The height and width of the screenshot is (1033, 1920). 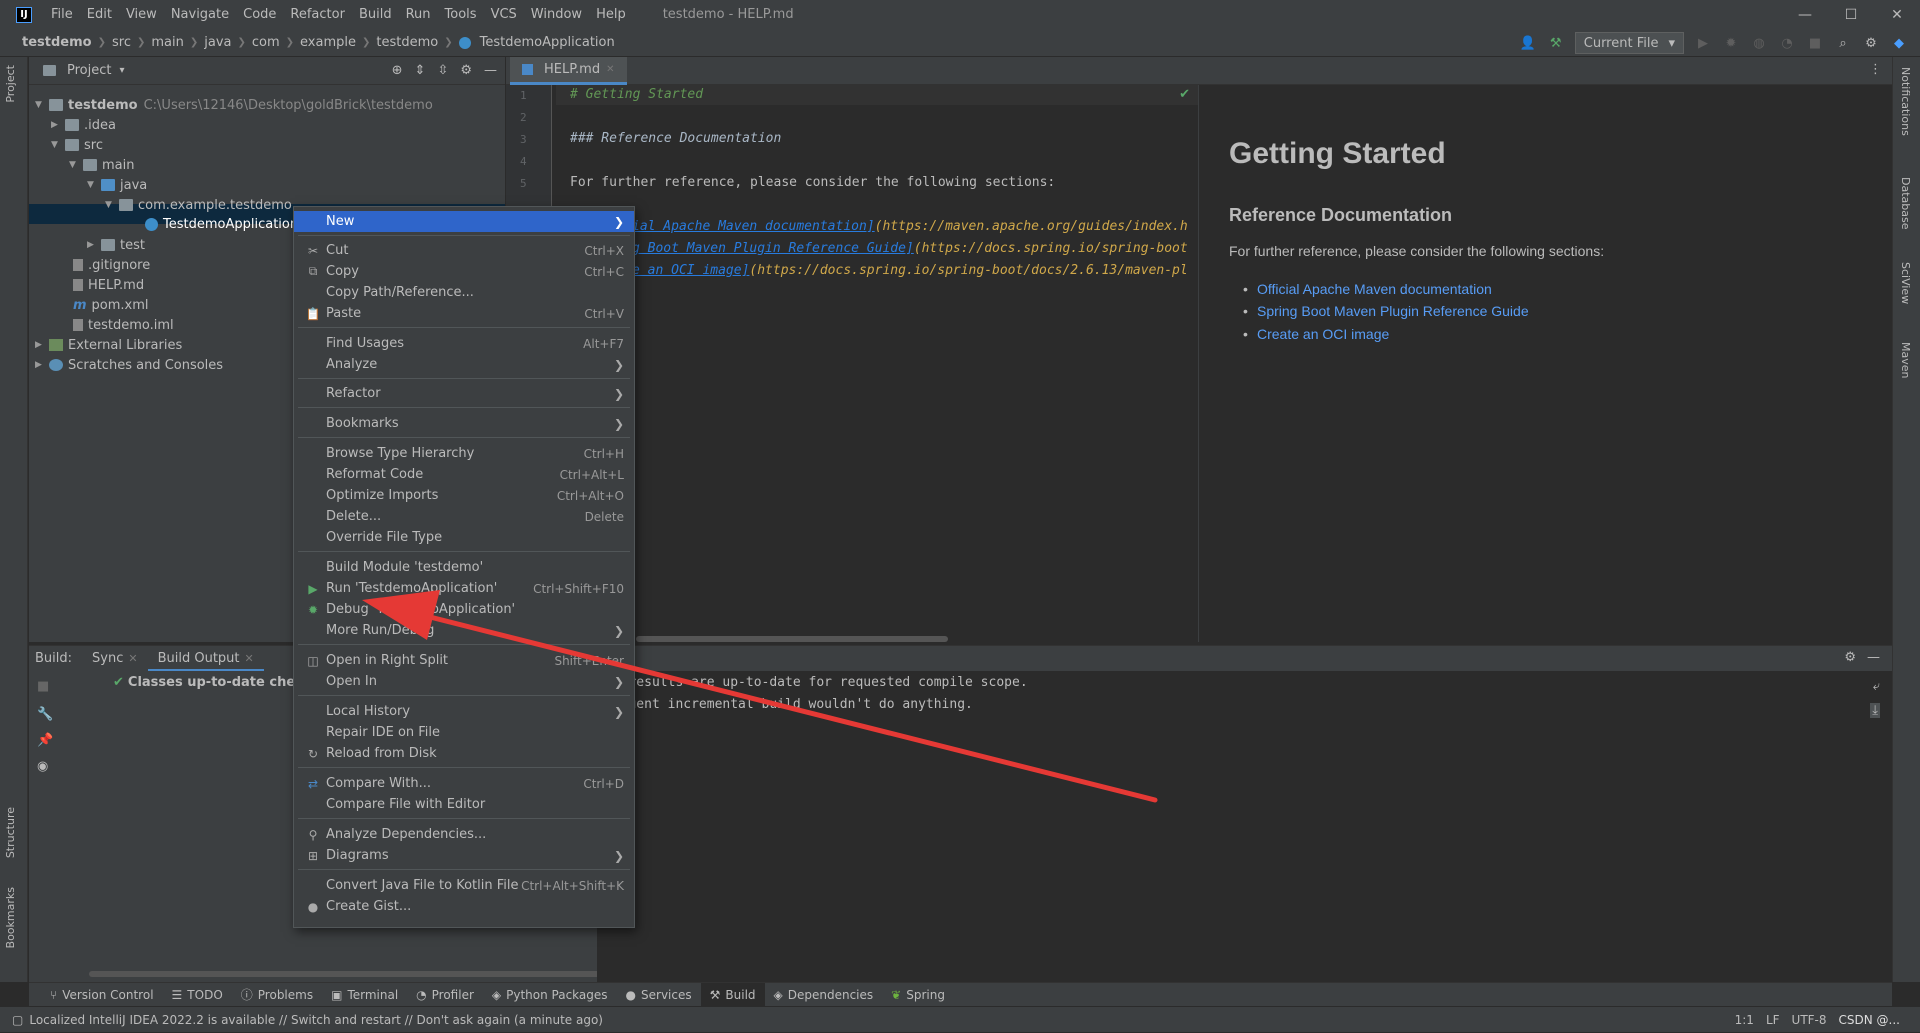 I want to click on menu-item-delete: Delete... Delete, so click(x=464, y=516).